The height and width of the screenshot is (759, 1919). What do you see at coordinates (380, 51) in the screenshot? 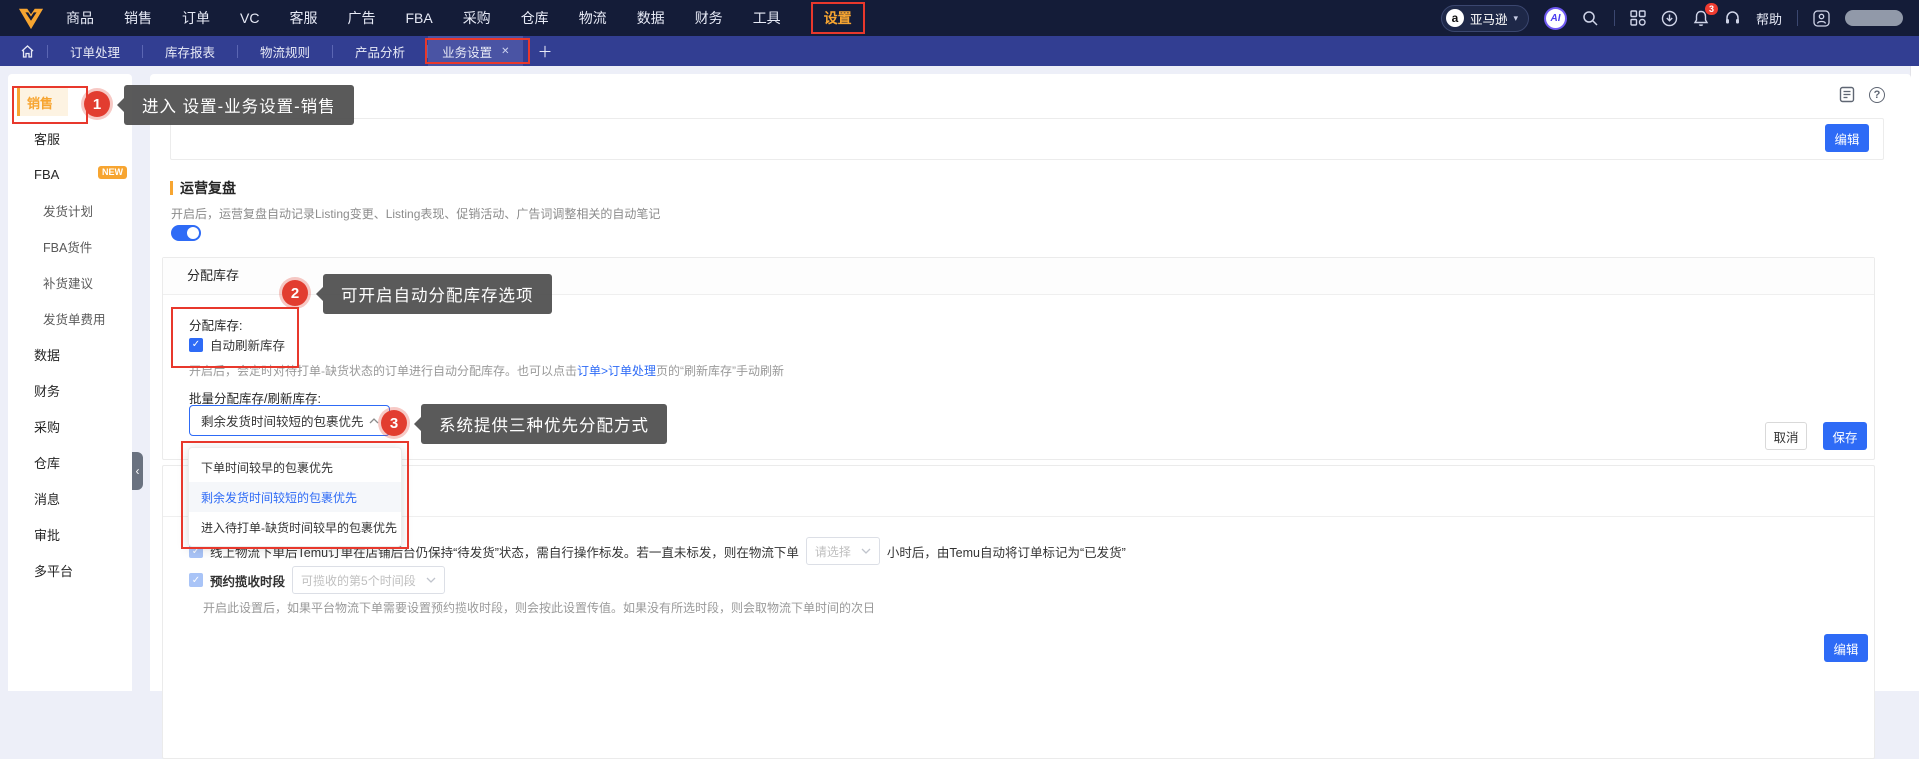
I see `tab-product-analysis: 产品分析` at bounding box center [380, 51].